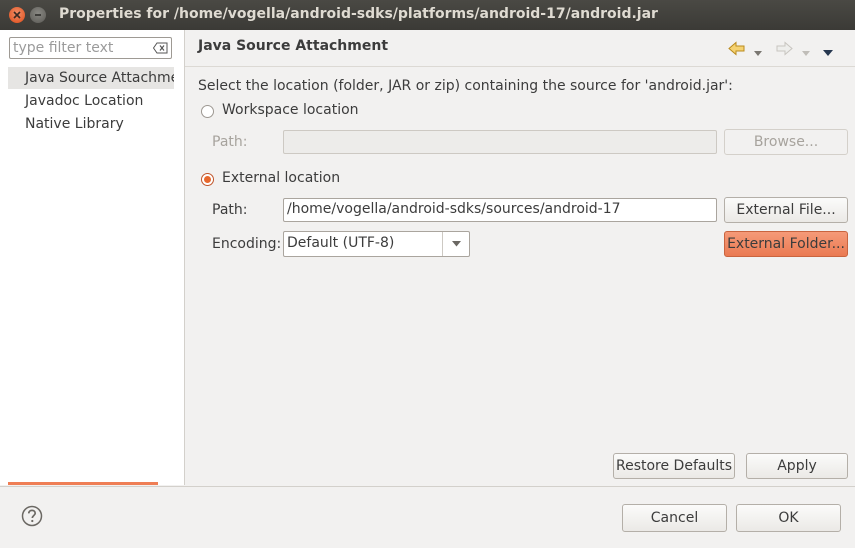 This screenshot has height=548, width=855. Describe the element at coordinates (230, 210) in the screenshot. I see `external-path-label: Path:` at that location.